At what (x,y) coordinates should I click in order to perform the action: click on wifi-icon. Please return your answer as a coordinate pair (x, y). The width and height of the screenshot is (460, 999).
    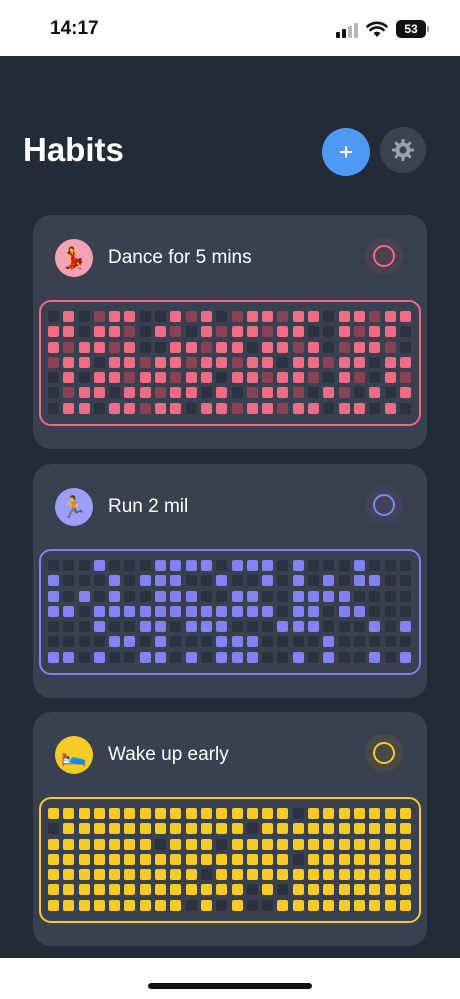
    Looking at the image, I should click on (377, 29).